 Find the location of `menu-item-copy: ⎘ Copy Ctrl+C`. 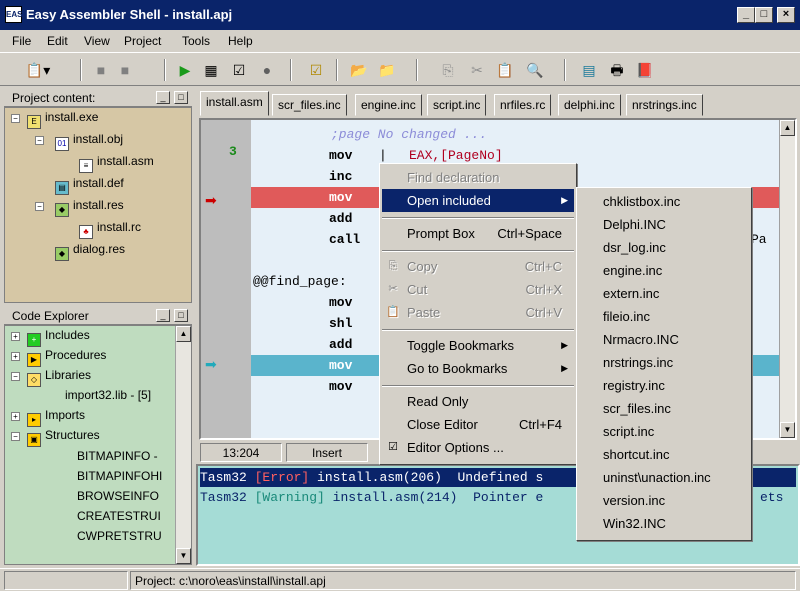

menu-item-copy: ⎘ Copy Ctrl+C is located at coordinates (478, 266).